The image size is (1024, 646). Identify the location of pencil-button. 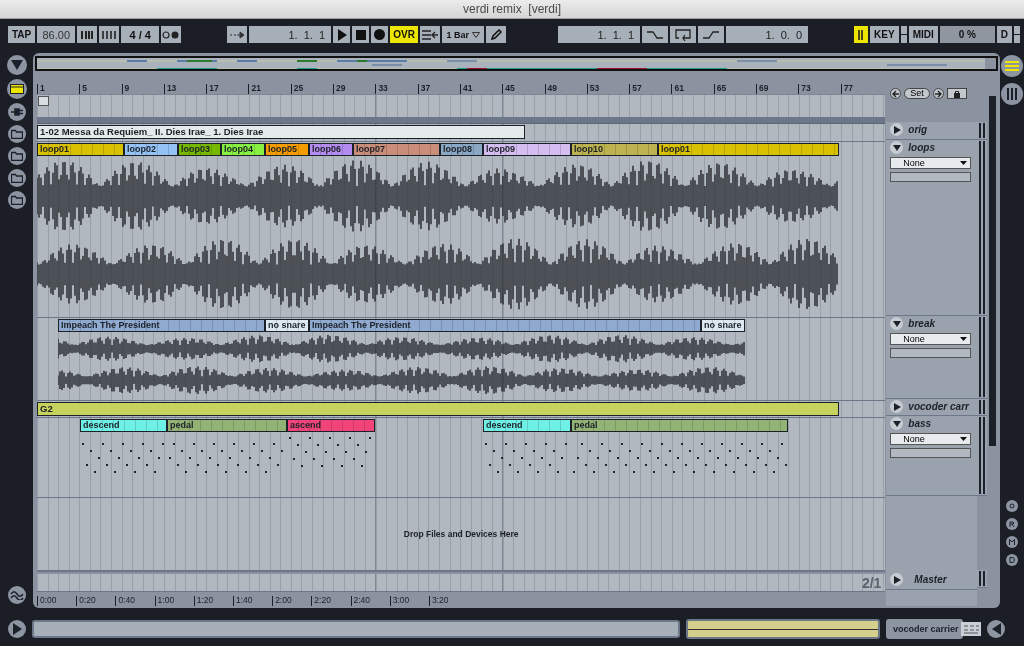
(496, 34).